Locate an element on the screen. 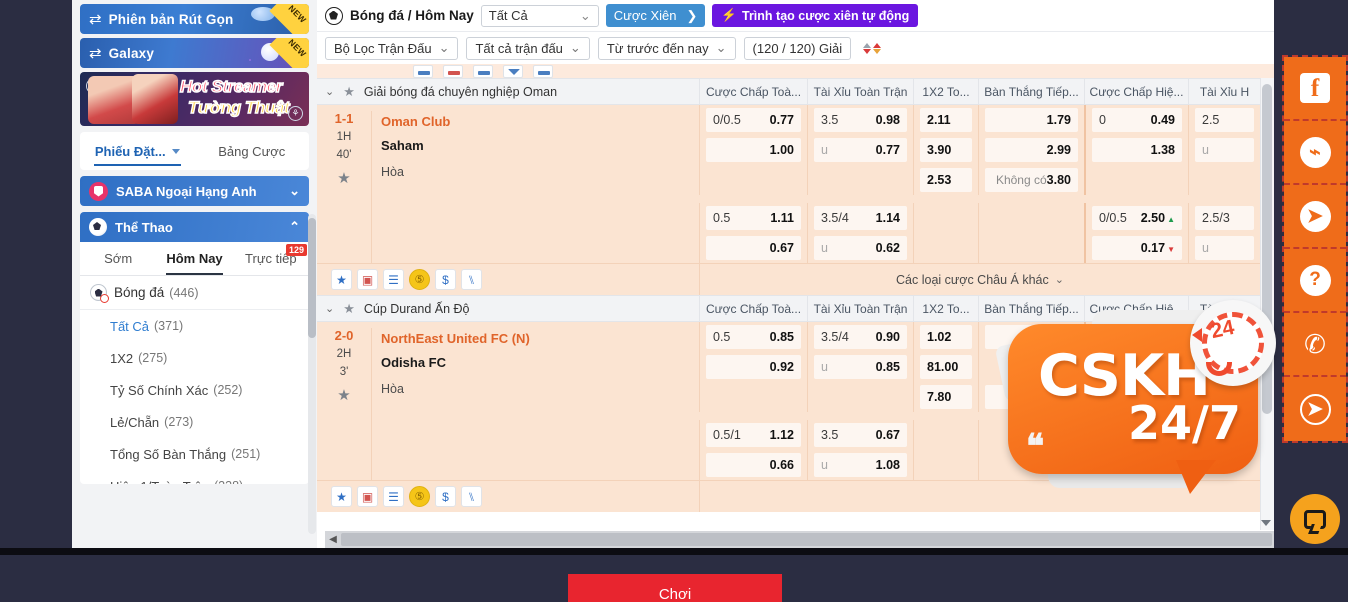 The height and width of the screenshot is (602, 1348). sidebar-item-ht-ft: Hiệp 1/Toàn Trận (238) is located at coordinates (194, 477).